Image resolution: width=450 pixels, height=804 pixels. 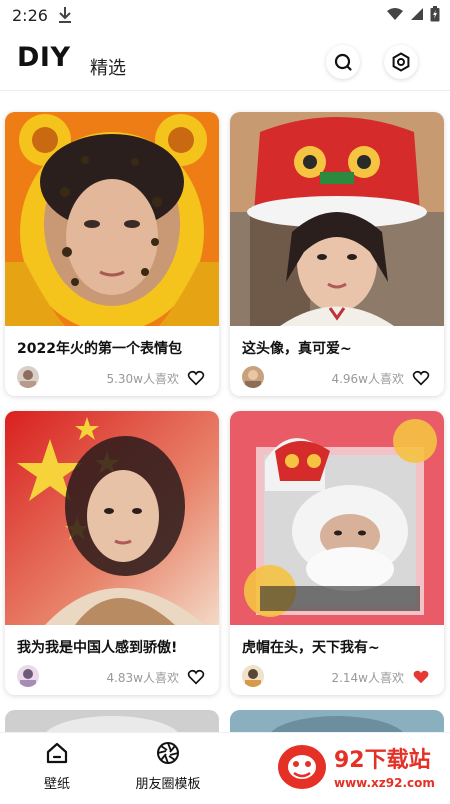 I want to click on settings-button, so click(x=401, y=62).